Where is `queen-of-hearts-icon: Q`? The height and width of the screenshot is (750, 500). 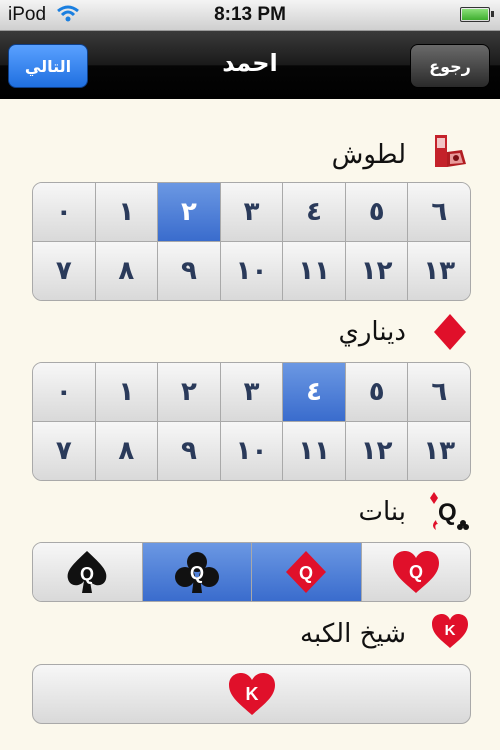 queen-of-hearts-icon: Q is located at coordinates (415, 572).